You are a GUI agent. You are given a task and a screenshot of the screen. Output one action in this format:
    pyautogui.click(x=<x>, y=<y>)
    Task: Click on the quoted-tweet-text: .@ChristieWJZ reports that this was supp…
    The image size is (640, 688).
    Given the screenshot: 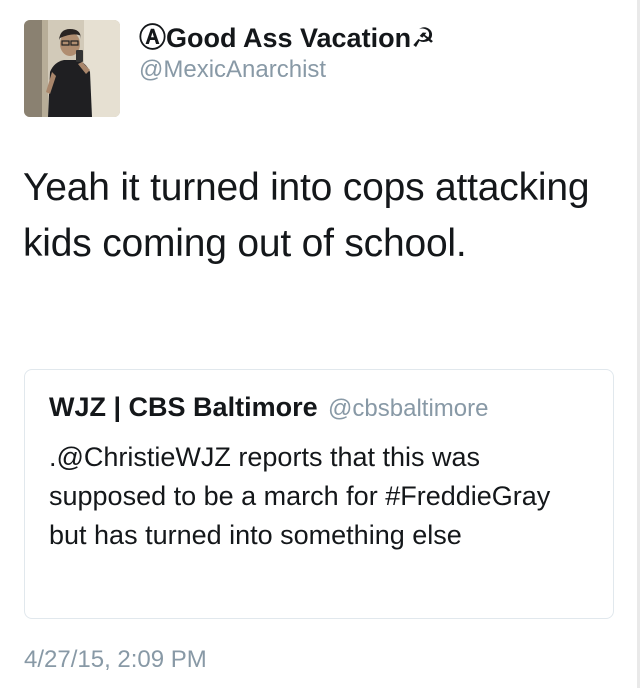 What is the action you would take?
    pyautogui.click(x=300, y=496)
    